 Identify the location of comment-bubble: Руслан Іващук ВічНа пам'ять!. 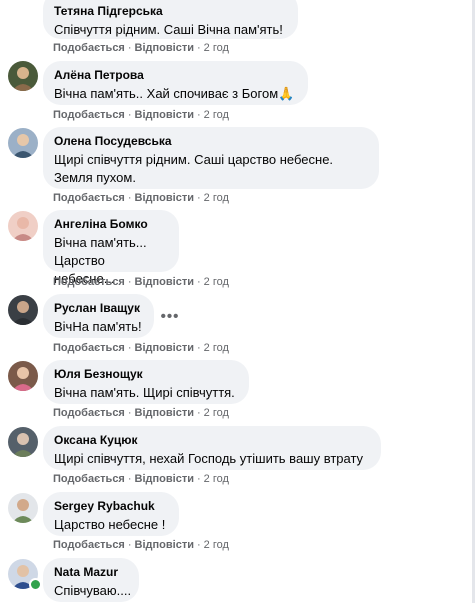
(98, 316).